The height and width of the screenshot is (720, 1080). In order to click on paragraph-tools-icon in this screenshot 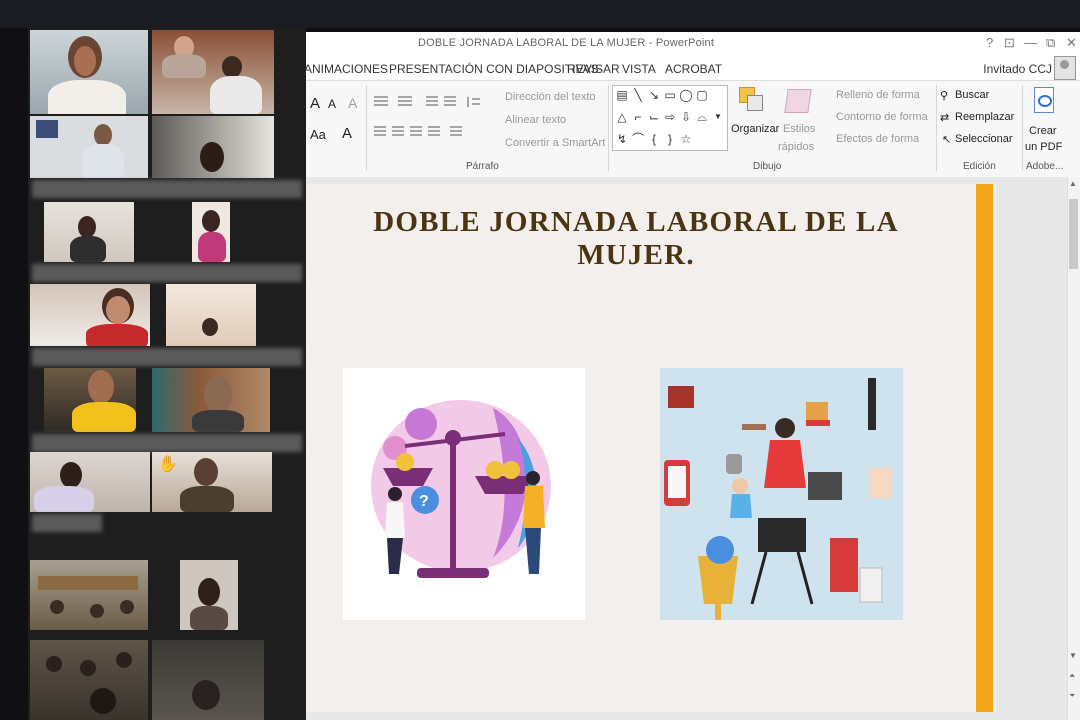, I will do `click(427, 117)`.